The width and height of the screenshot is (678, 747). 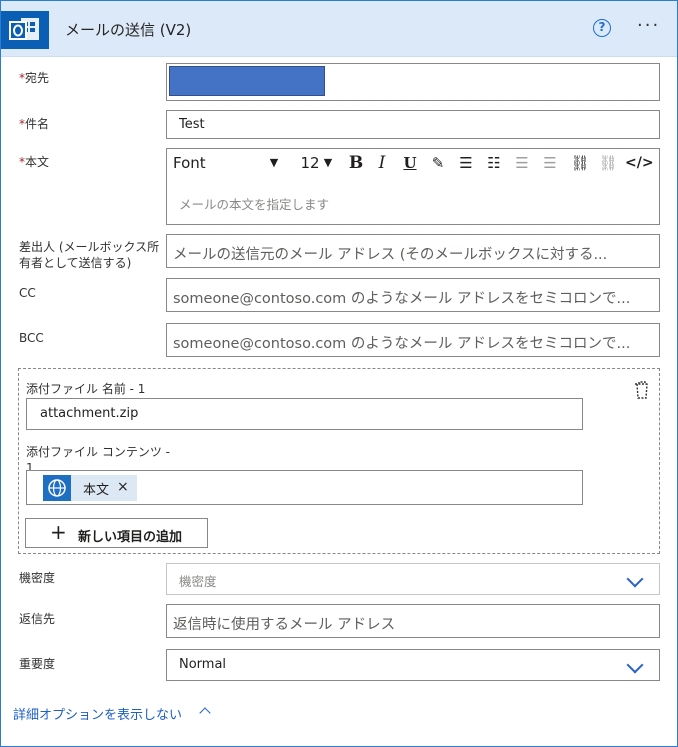 What do you see at coordinates (130, 537) in the screenshot?
I see `add-new-item-label: 新しい項目の追加` at bounding box center [130, 537].